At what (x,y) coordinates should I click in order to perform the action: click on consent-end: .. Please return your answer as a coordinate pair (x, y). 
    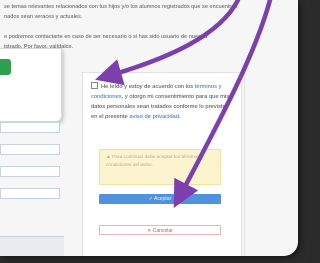
    Looking at the image, I should click on (180, 117).